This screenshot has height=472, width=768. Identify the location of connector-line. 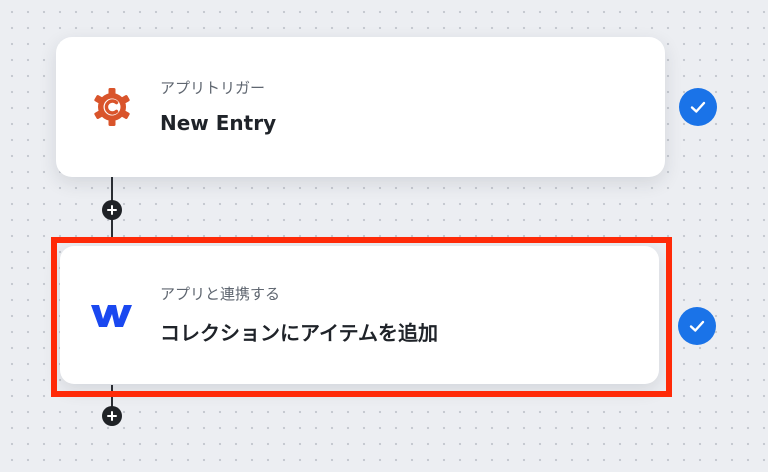
(112, 396).